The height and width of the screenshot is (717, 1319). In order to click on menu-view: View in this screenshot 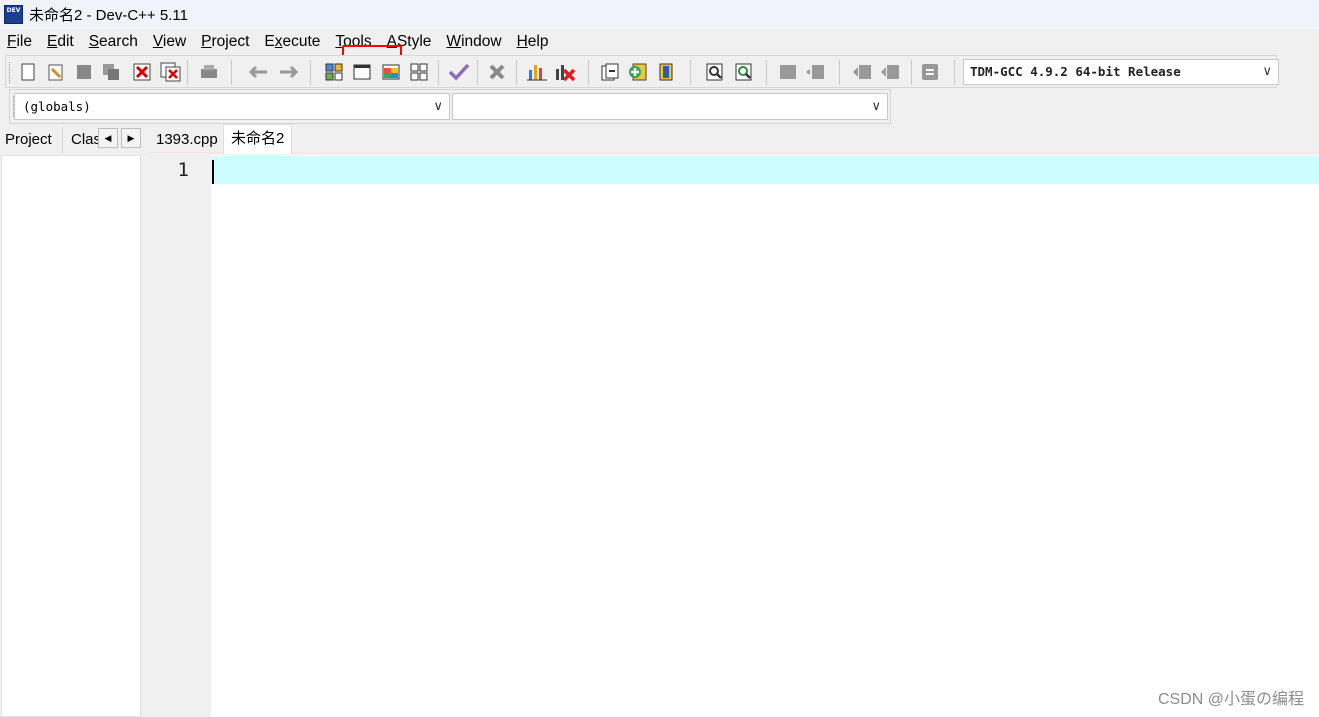, I will do `click(170, 41)`.